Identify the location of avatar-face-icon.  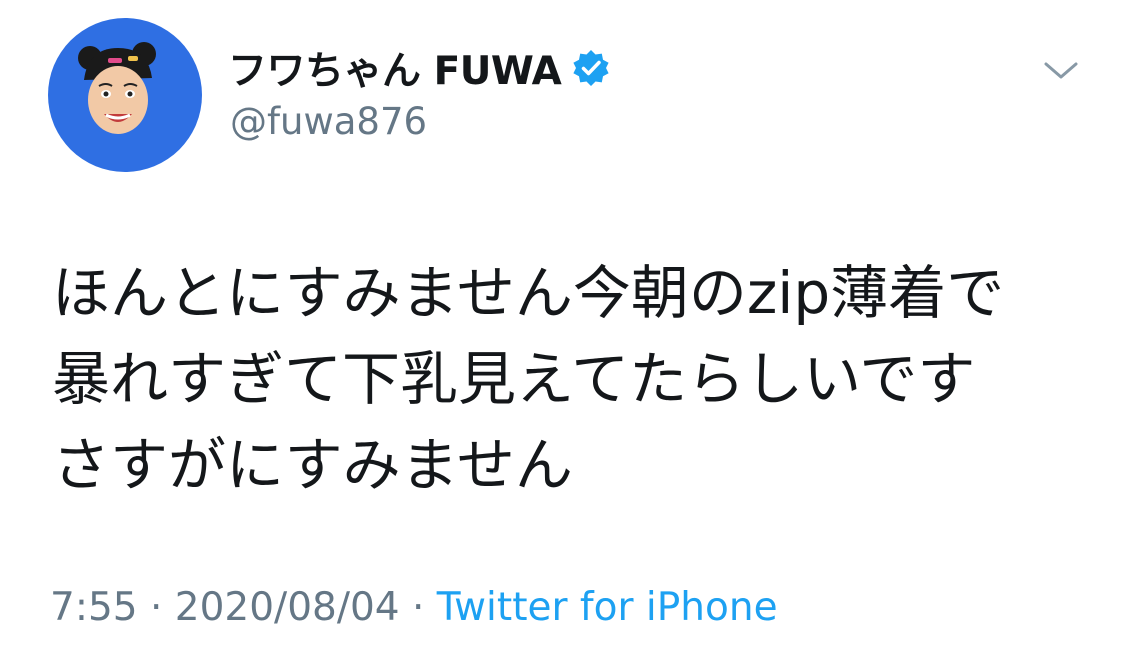
(117, 88).